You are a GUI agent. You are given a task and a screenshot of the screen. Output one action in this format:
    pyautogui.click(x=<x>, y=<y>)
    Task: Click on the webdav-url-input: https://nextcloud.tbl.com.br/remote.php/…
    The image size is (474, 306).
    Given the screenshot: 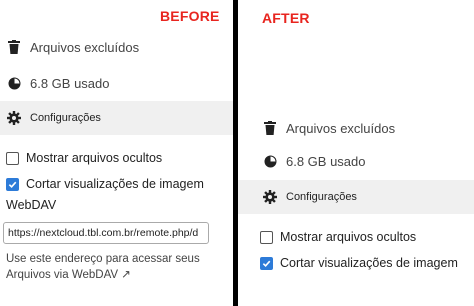 What is the action you would take?
    pyautogui.click(x=106, y=233)
    